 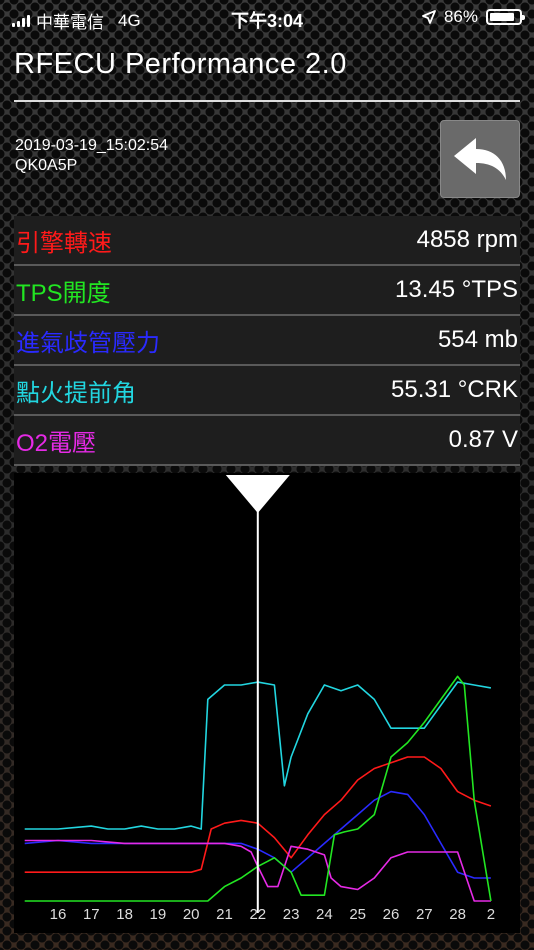 What do you see at coordinates (267, 291) in the screenshot?
I see `reading-row: TPS開度 13.45 °TPS` at bounding box center [267, 291].